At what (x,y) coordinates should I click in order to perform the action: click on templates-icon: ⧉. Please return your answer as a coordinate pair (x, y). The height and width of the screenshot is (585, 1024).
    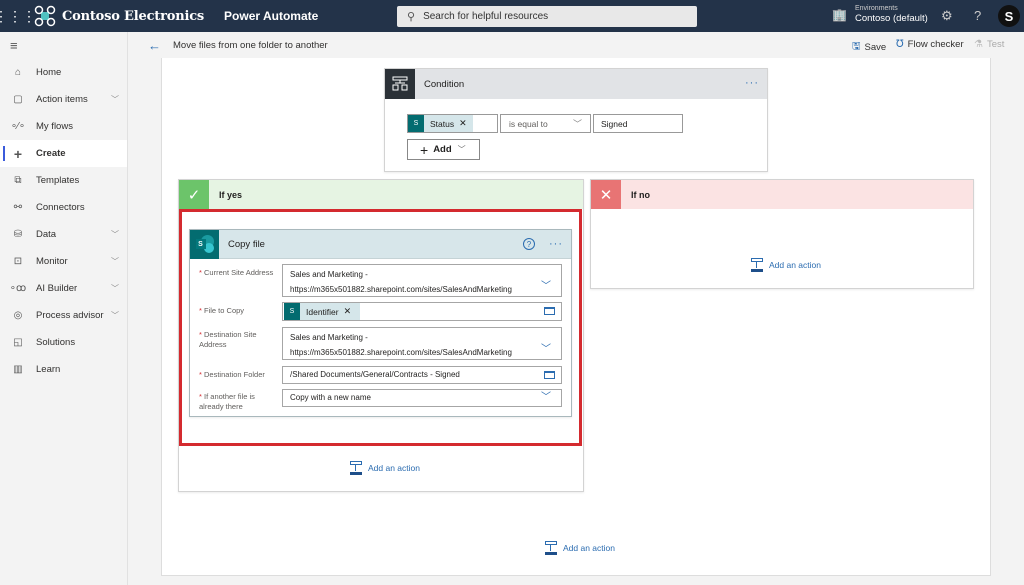
    Looking at the image, I should click on (18, 180).